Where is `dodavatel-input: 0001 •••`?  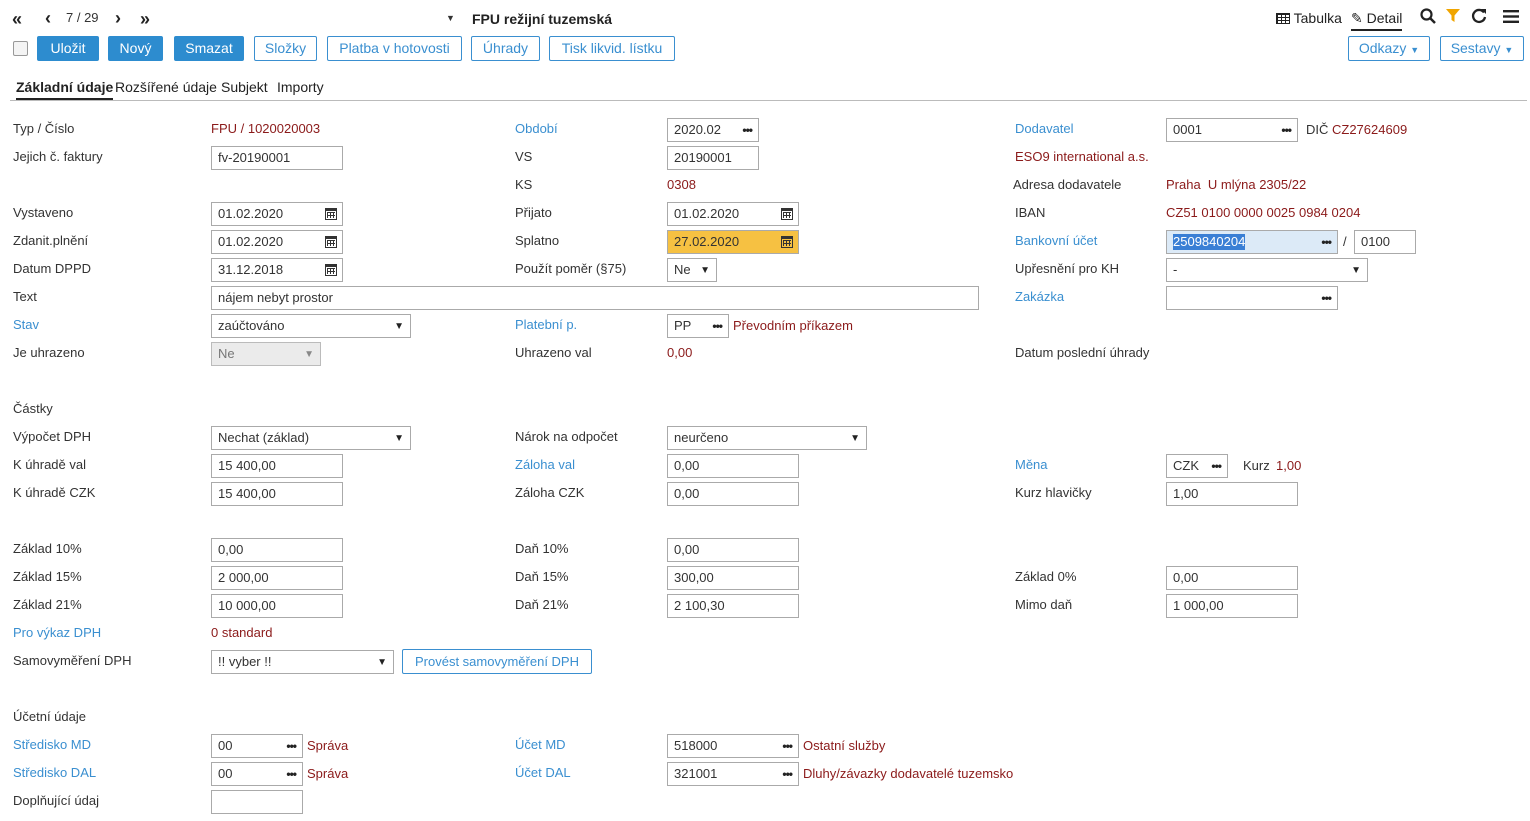 dodavatel-input: 0001 ••• is located at coordinates (1232, 130).